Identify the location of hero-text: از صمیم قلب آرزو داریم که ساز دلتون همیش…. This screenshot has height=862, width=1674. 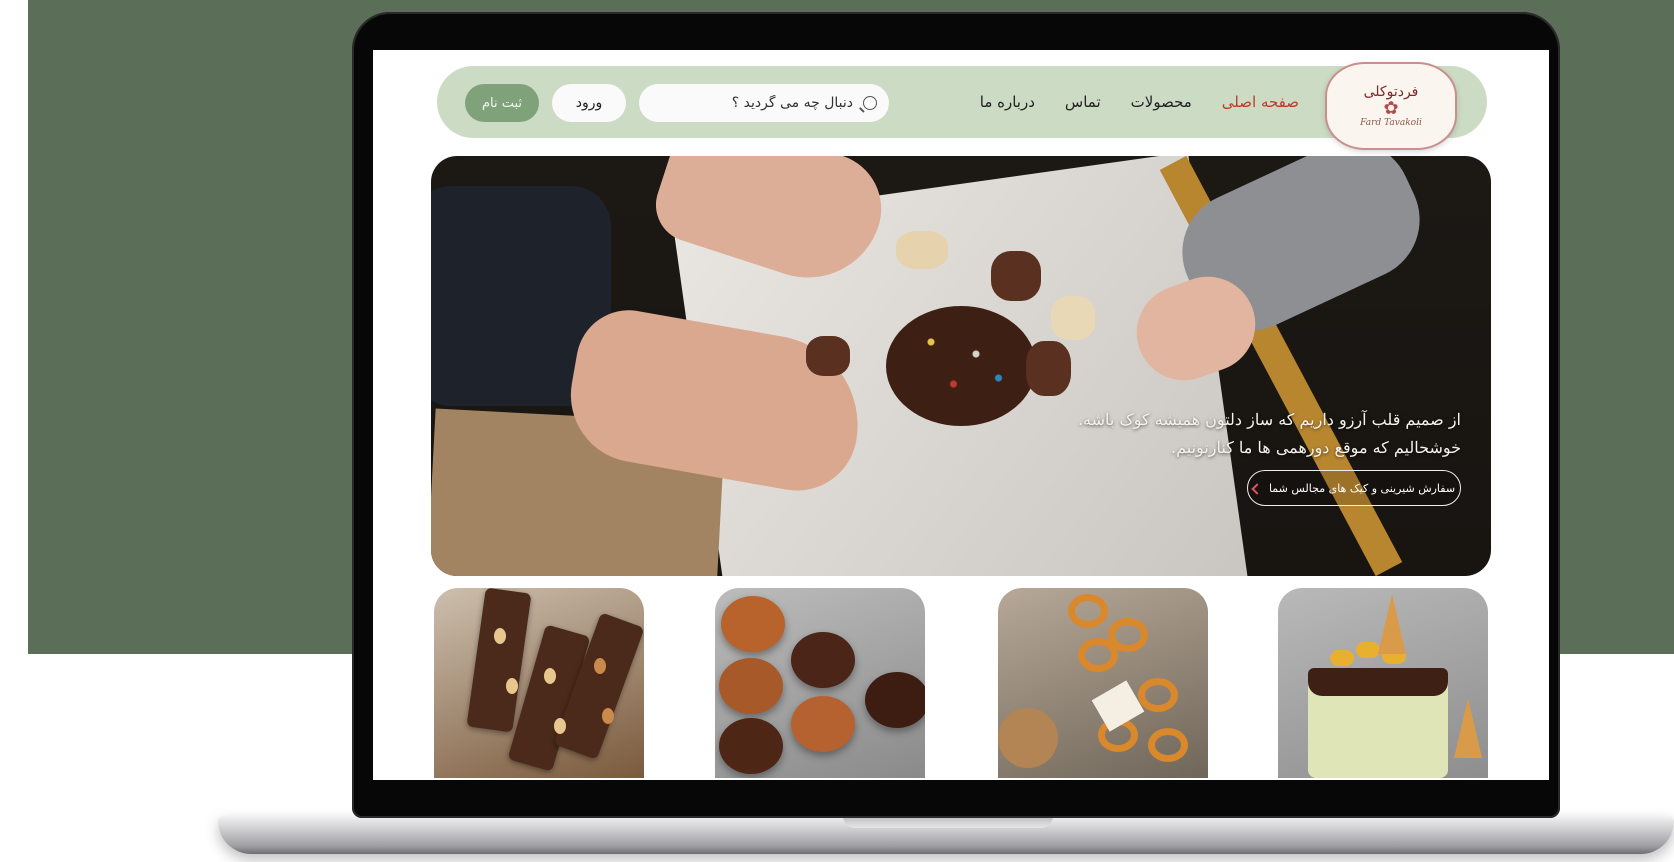
(1231, 434).